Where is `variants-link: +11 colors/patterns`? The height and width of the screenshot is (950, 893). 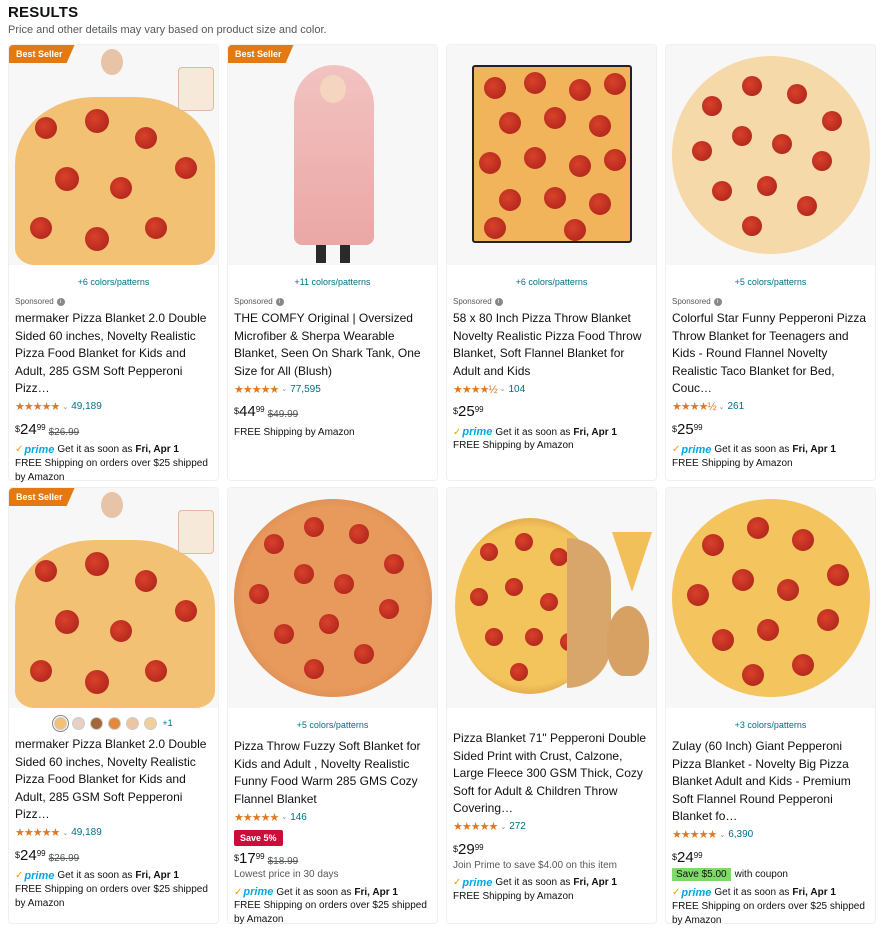 variants-link: +11 colors/patterns is located at coordinates (332, 282).